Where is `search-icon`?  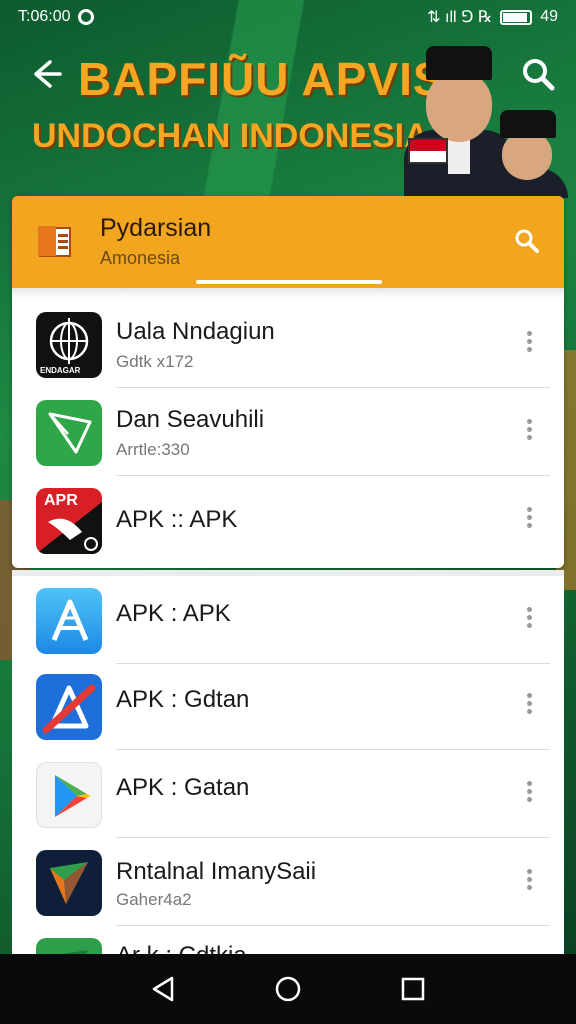
search-icon is located at coordinates (538, 74).